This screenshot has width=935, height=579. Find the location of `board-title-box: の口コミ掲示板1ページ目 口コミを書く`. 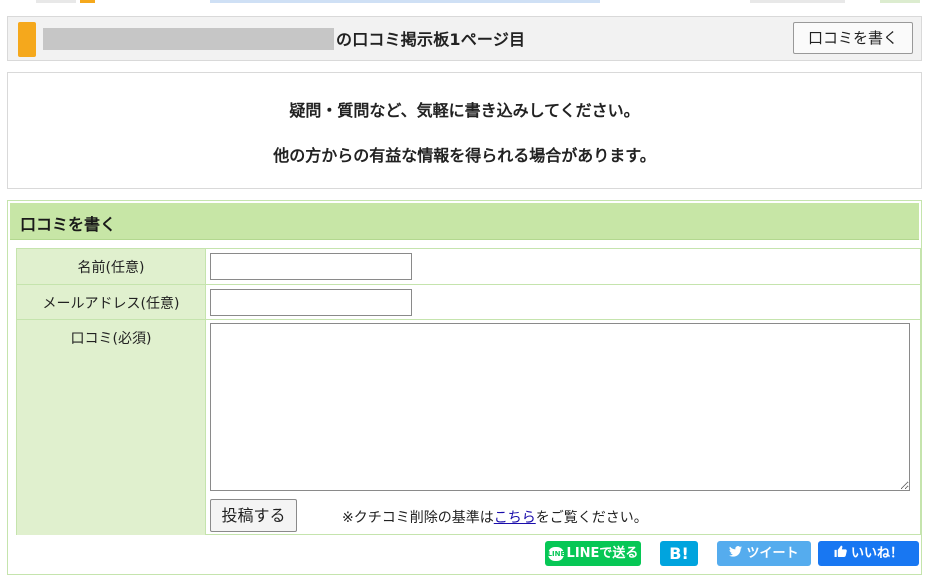

board-title-box: の口コミ掲示板1ページ目 口コミを書く is located at coordinates (464, 38).